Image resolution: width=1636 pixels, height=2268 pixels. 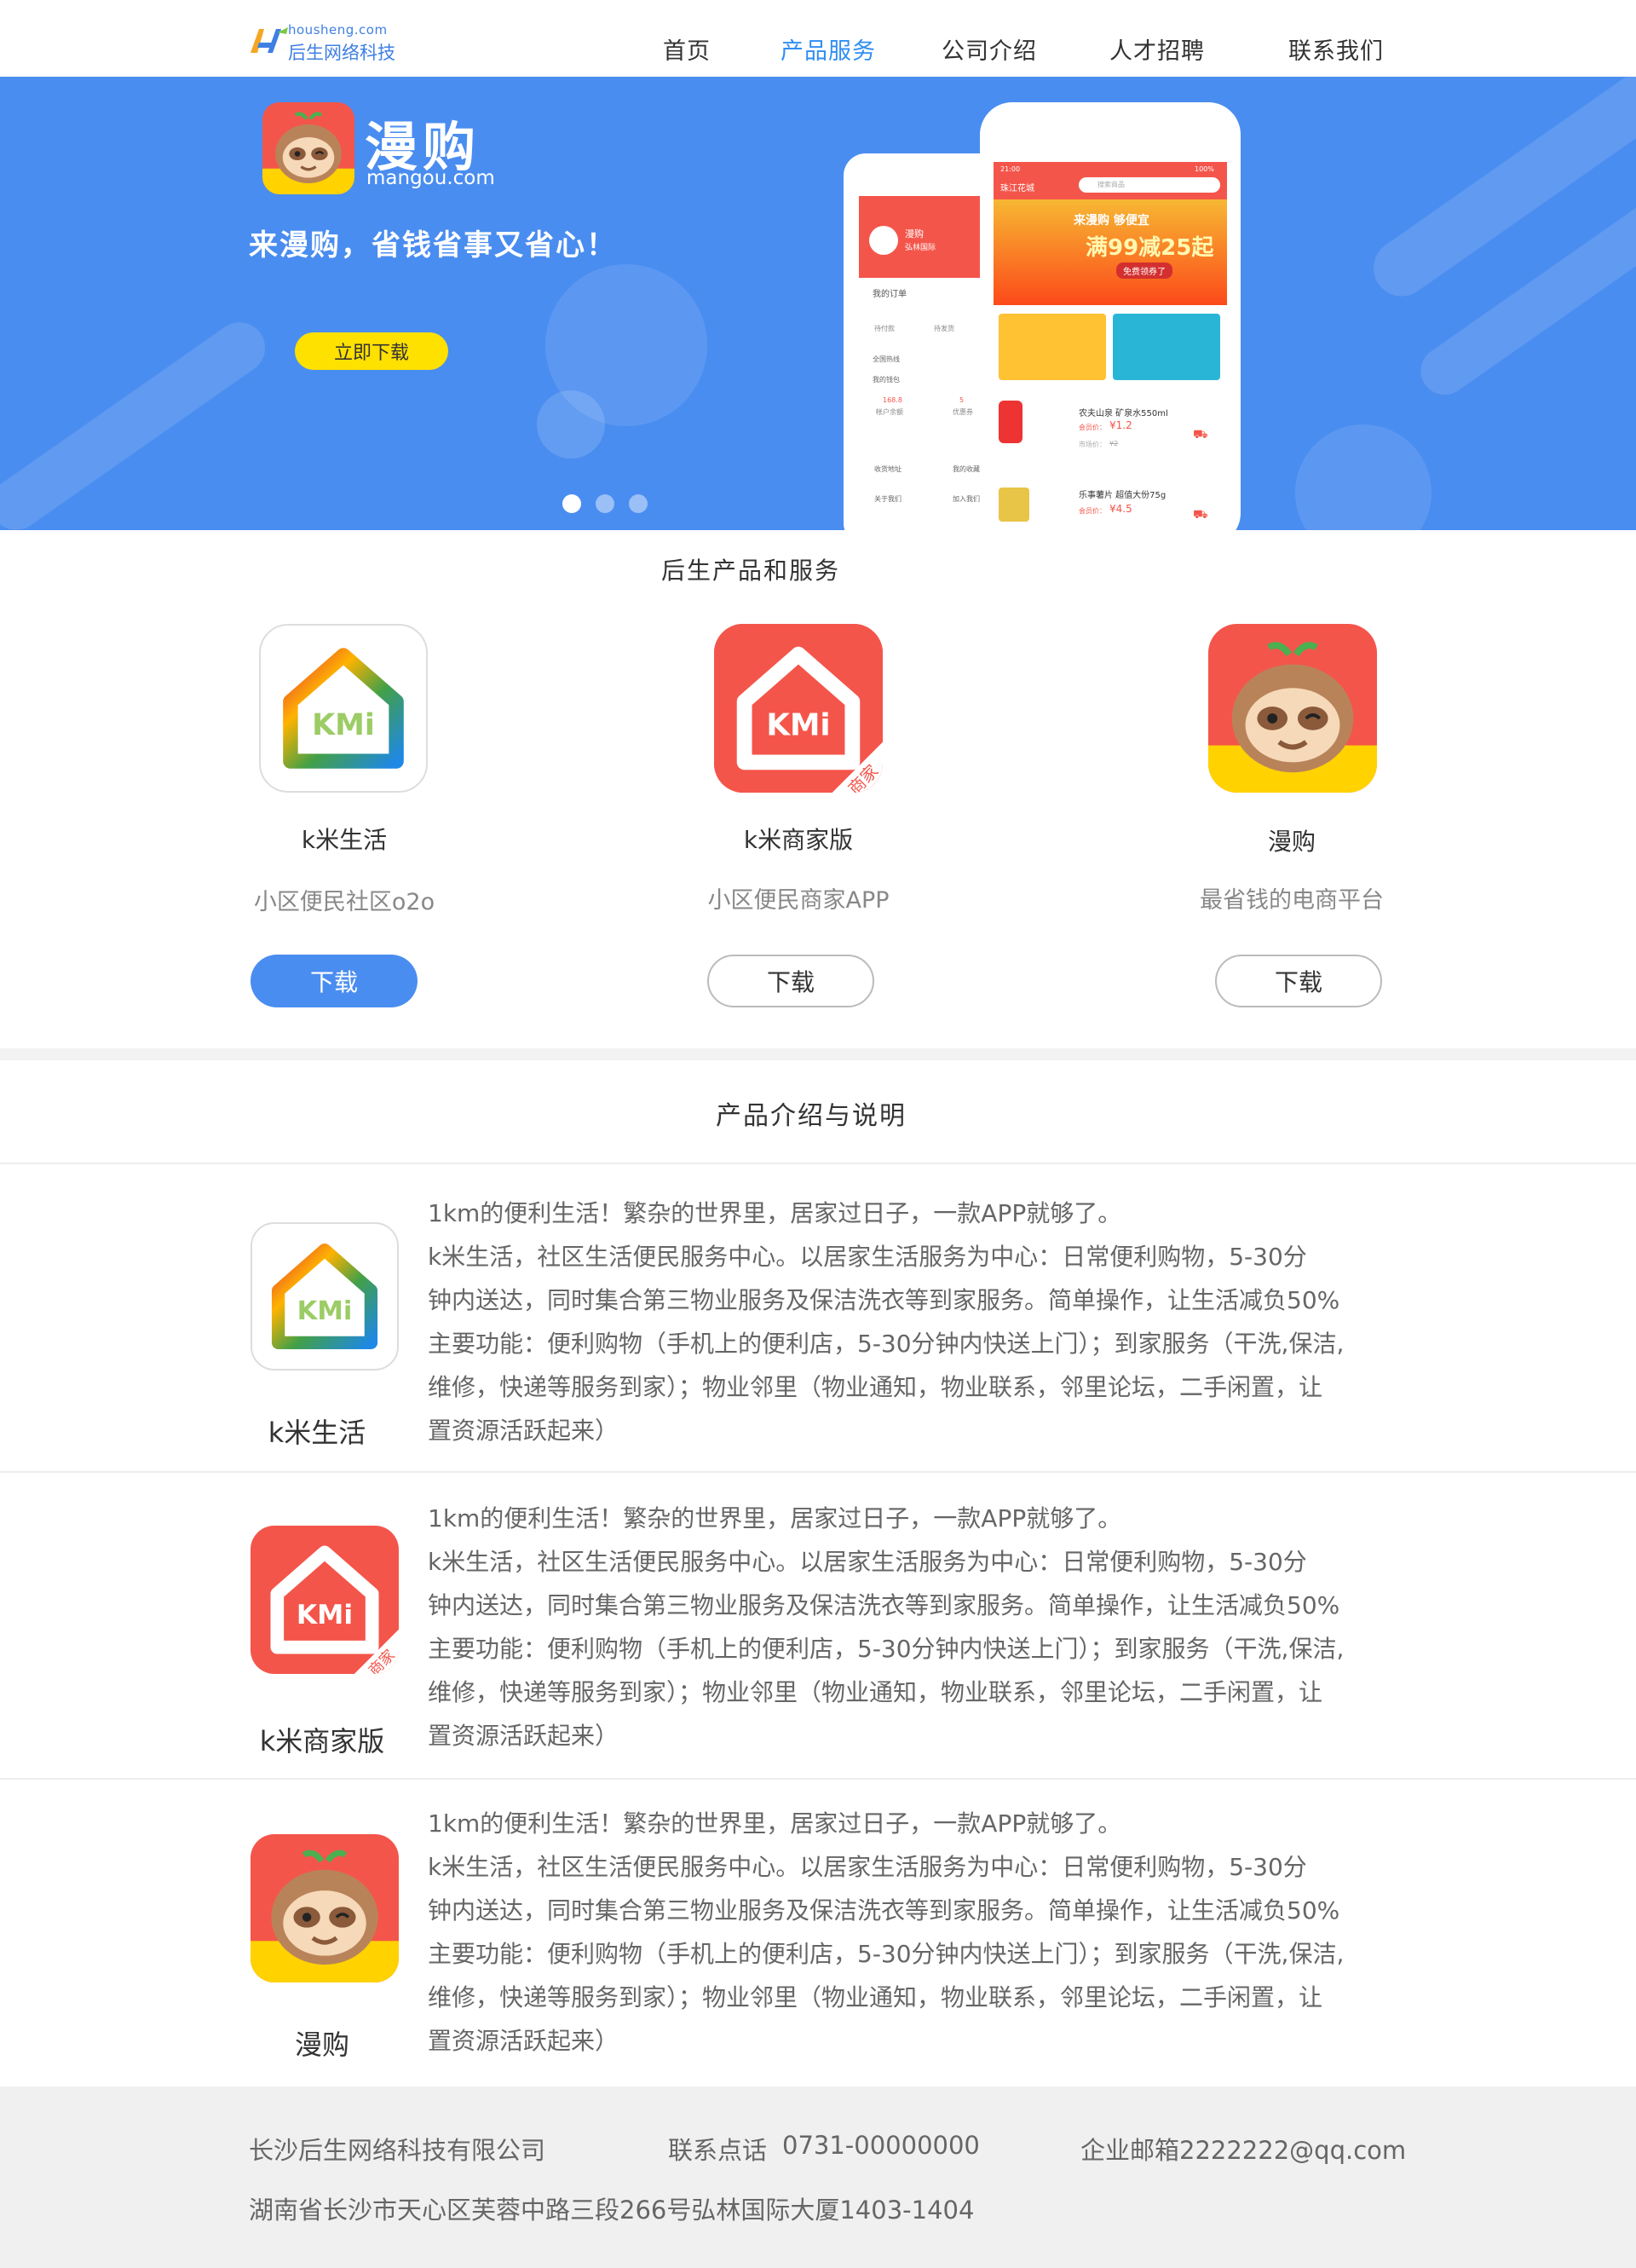 What do you see at coordinates (915, 233) in the screenshot?
I see `phone-back-title: 漫购` at bounding box center [915, 233].